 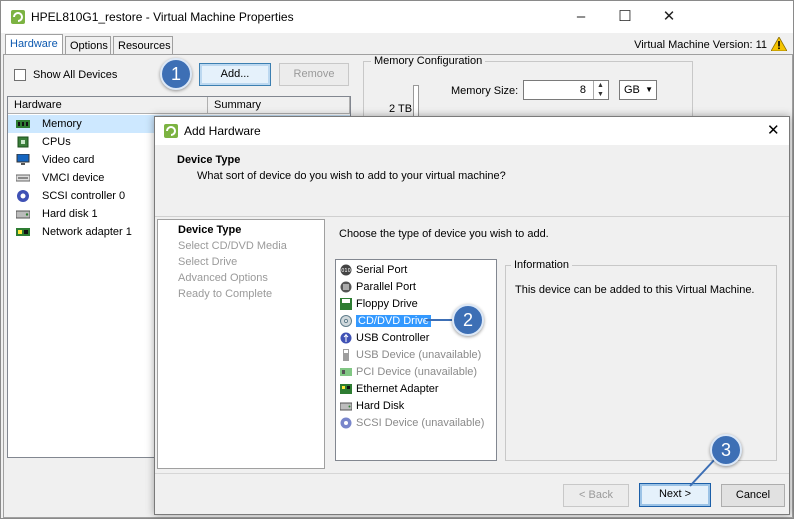 I want to click on disk-icon, so click(x=23, y=214).